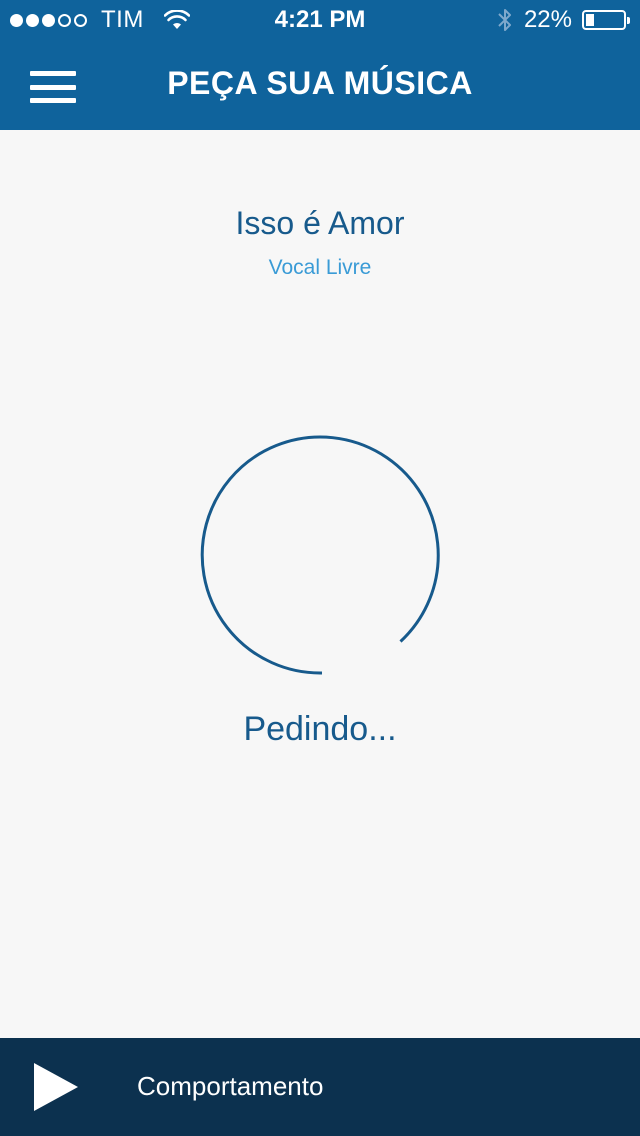 The height and width of the screenshot is (1136, 640). What do you see at coordinates (320, 555) in the screenshot?
I see `loading-spinner` at bounding box center [320, 555].